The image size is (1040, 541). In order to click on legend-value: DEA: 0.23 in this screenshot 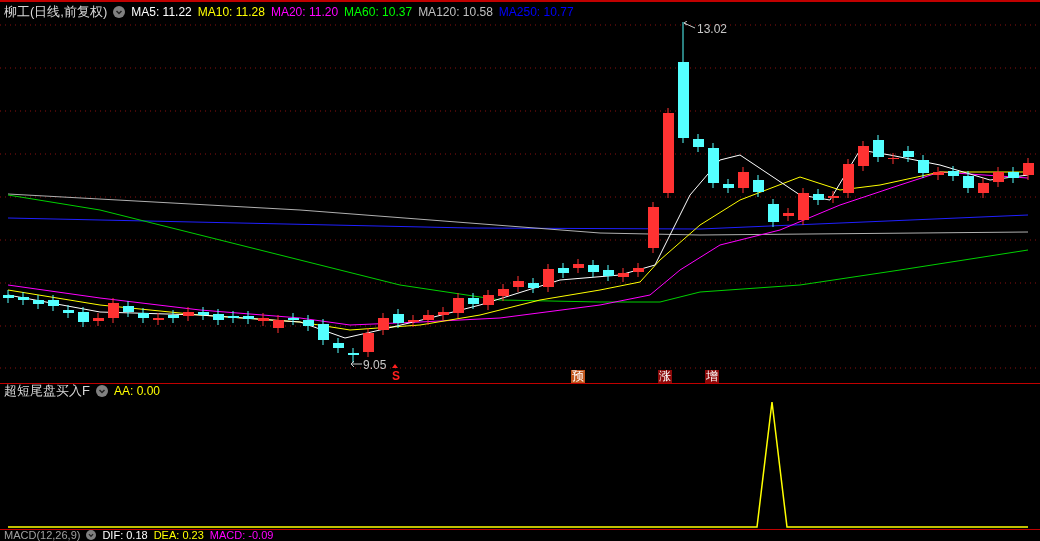, I will do `click(178, 535)`.